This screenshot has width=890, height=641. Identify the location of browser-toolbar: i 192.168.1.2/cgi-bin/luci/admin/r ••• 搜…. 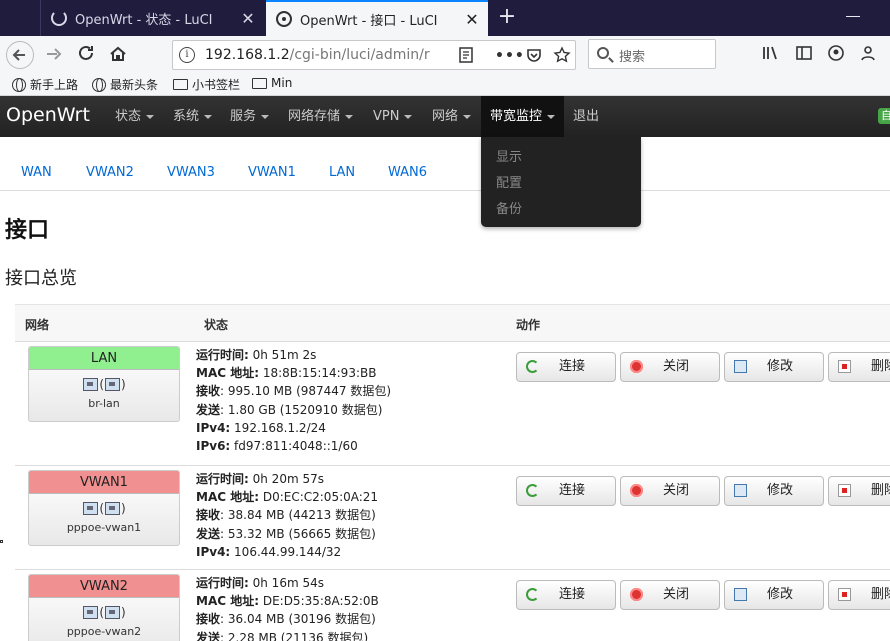
(445, 55).